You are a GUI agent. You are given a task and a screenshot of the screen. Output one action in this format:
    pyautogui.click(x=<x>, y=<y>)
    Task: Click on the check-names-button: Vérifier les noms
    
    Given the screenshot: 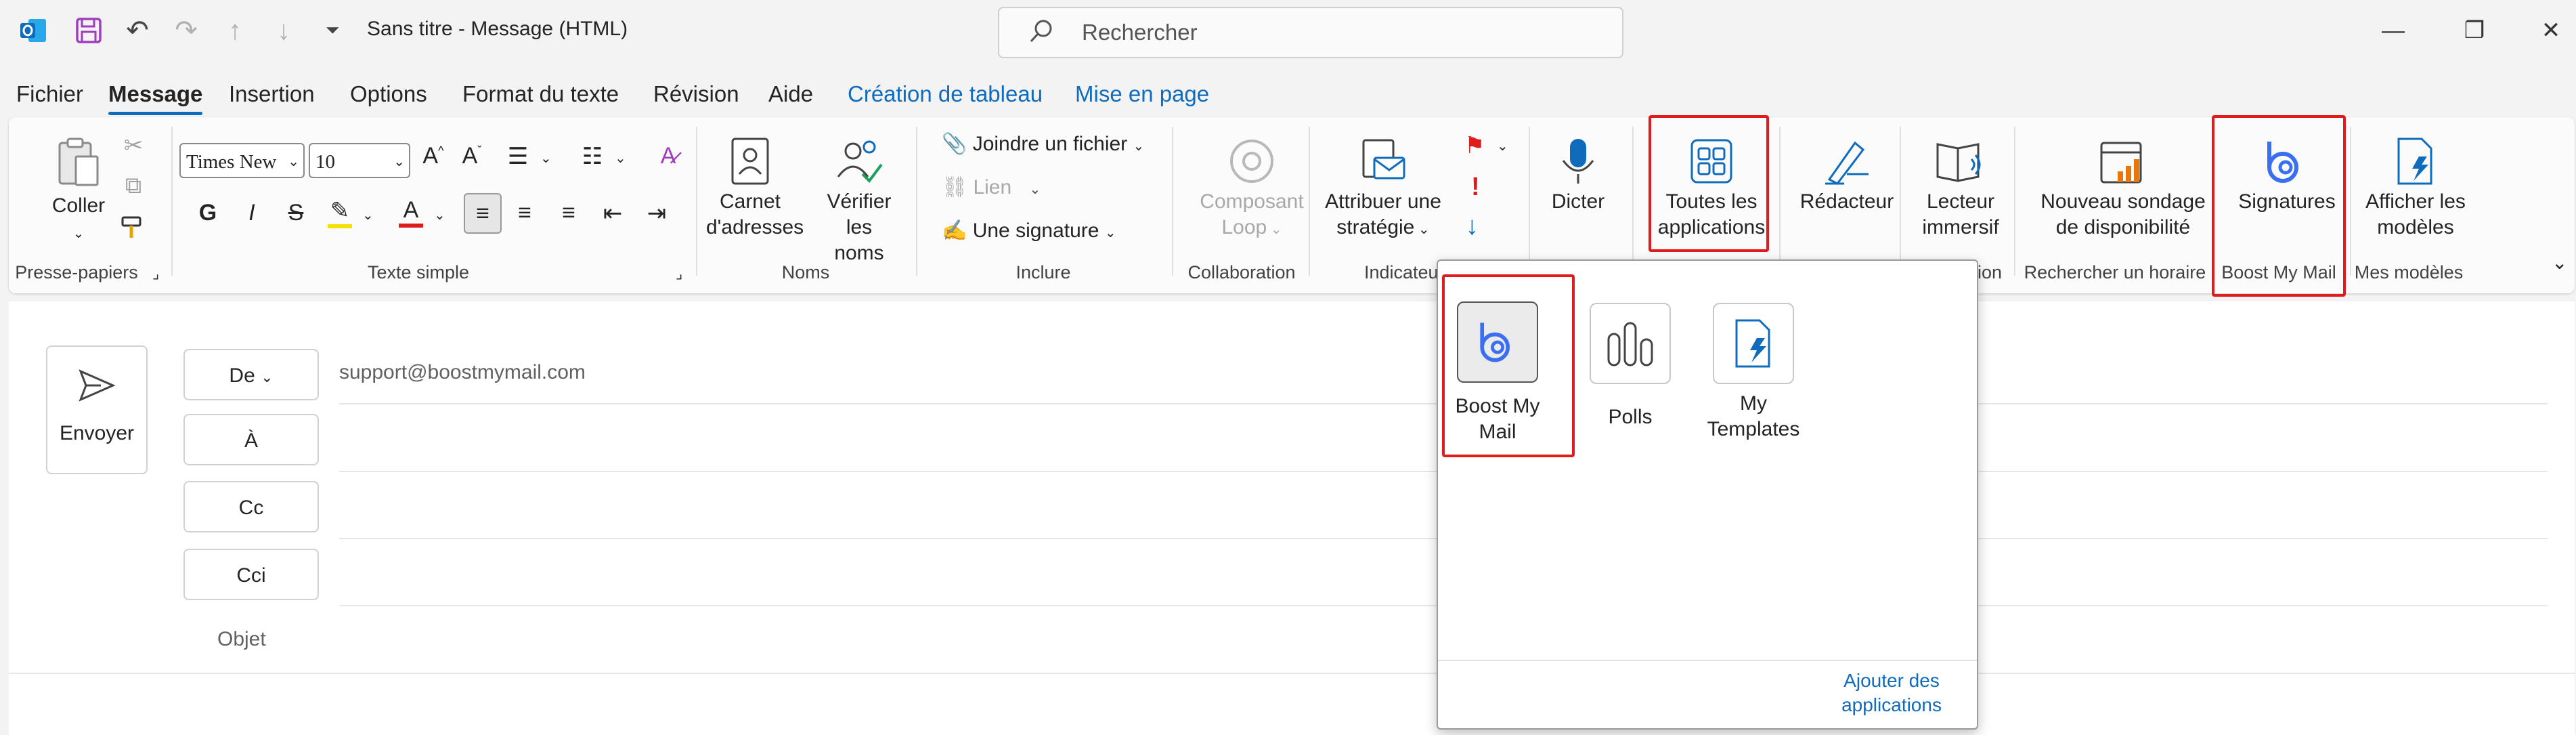 What is the action you would take?
    pyautogui.click(x=859, y=201)
    